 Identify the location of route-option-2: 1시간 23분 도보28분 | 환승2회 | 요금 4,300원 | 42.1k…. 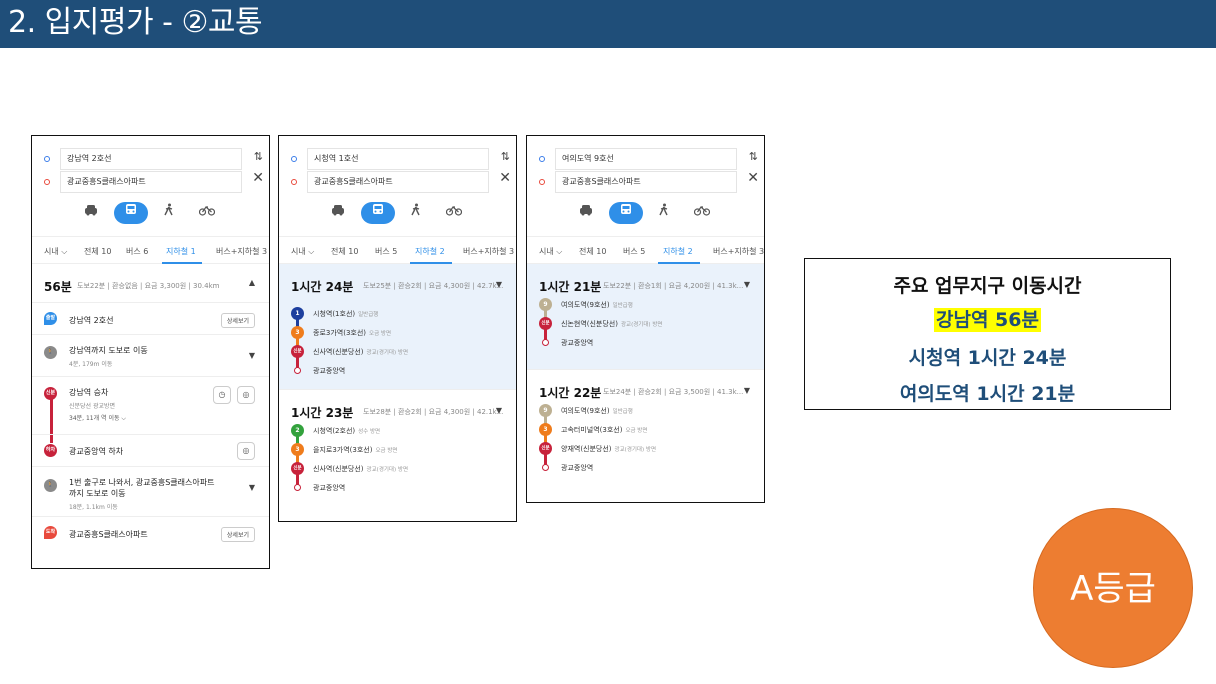
(397, 451).